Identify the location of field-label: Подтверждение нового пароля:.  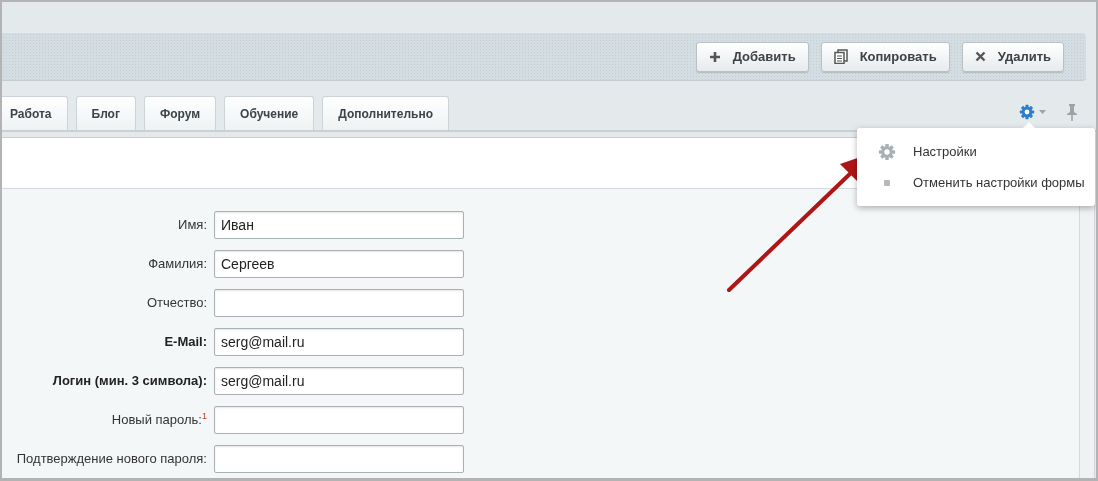
(111, 458).